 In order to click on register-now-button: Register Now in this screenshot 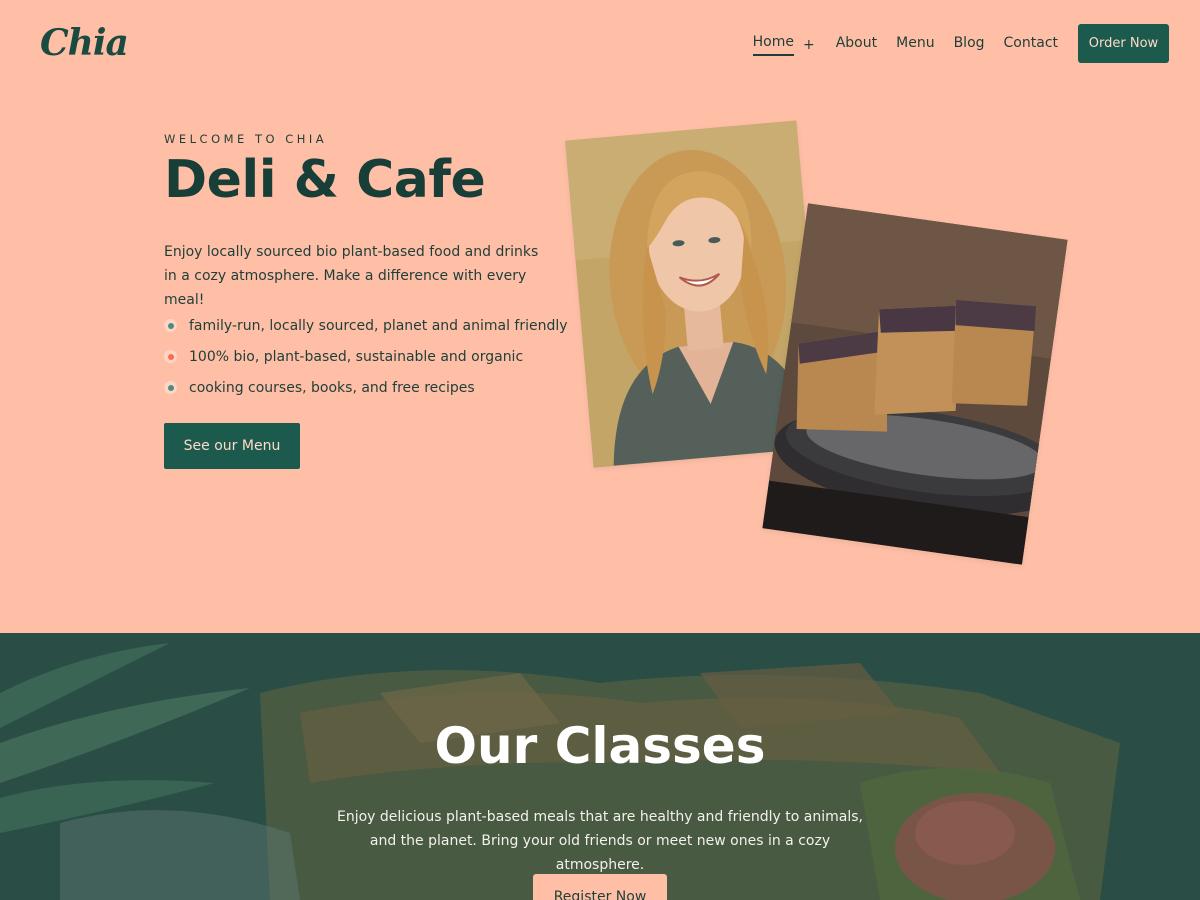, I will do `click(600, 887)`.